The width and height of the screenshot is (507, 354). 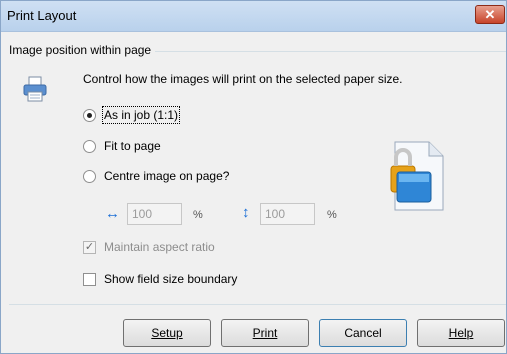 I want to click on print-label: Print, so click(x=265, y=333).